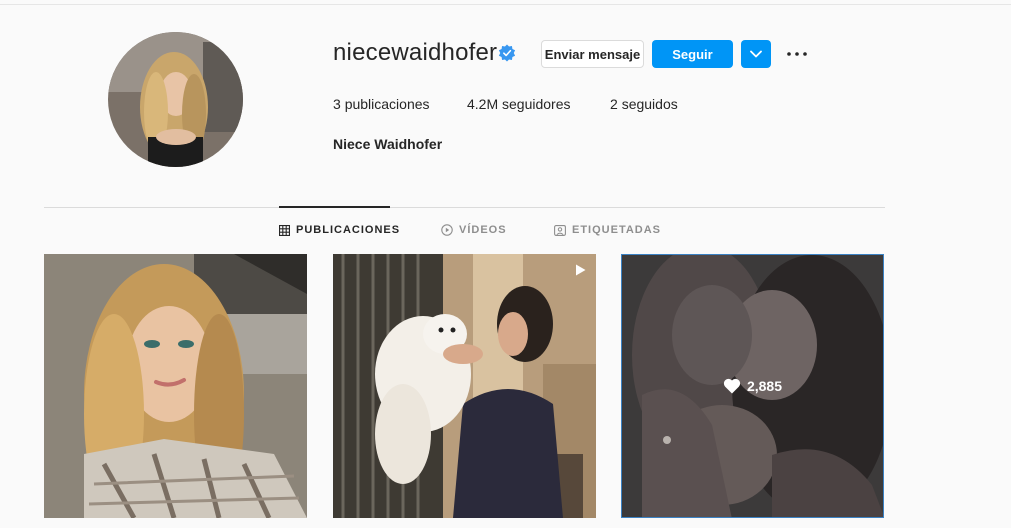 This screenshot has height=528, width=1011. Describe the element at coordinates (649, 104) in the screenshot. I see `following-label: seguidos` at that location.